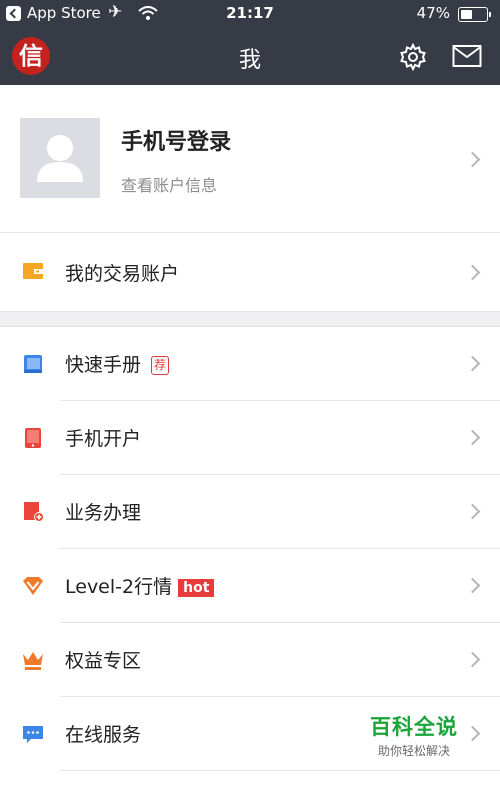 The height and width of the screenshot is (790, 500). Describe the element at coordinates (103, 735) in the screenshot. I see `menu-item-label: 在线服务` at that location.